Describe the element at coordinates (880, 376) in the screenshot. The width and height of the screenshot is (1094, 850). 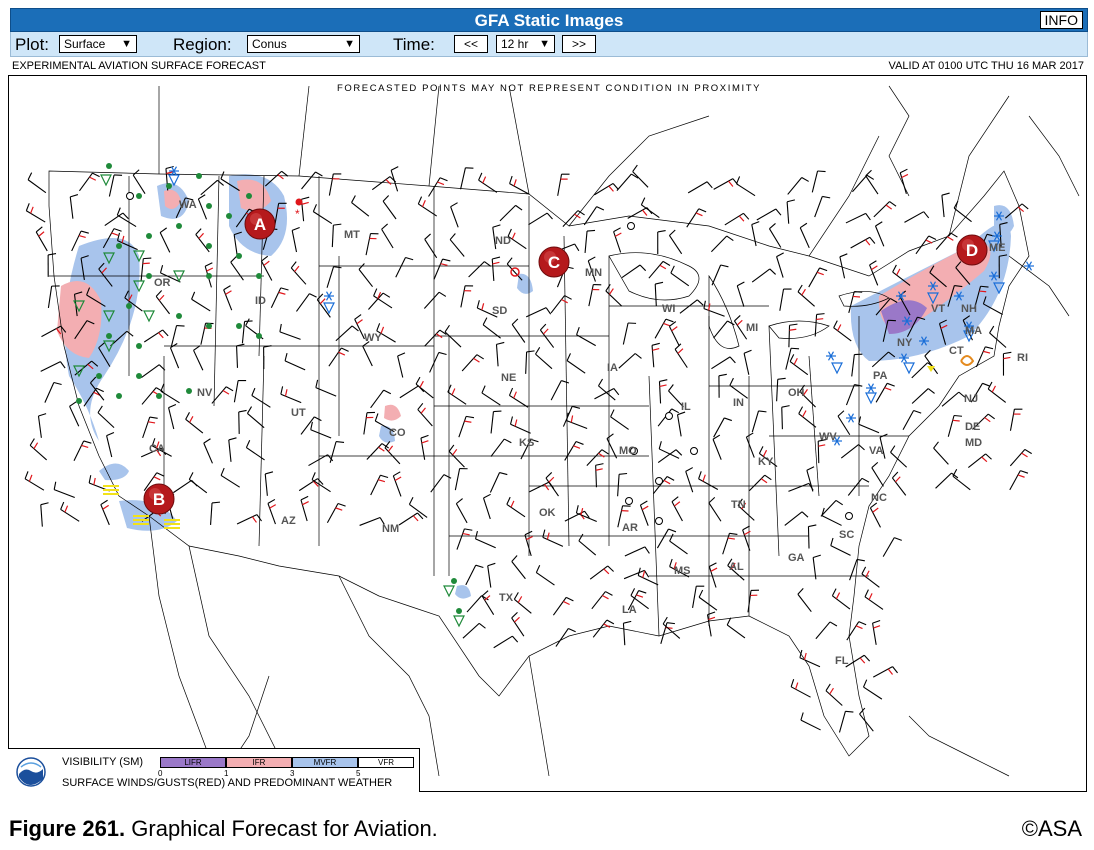
I see `state-label-pa: PA` at that location.